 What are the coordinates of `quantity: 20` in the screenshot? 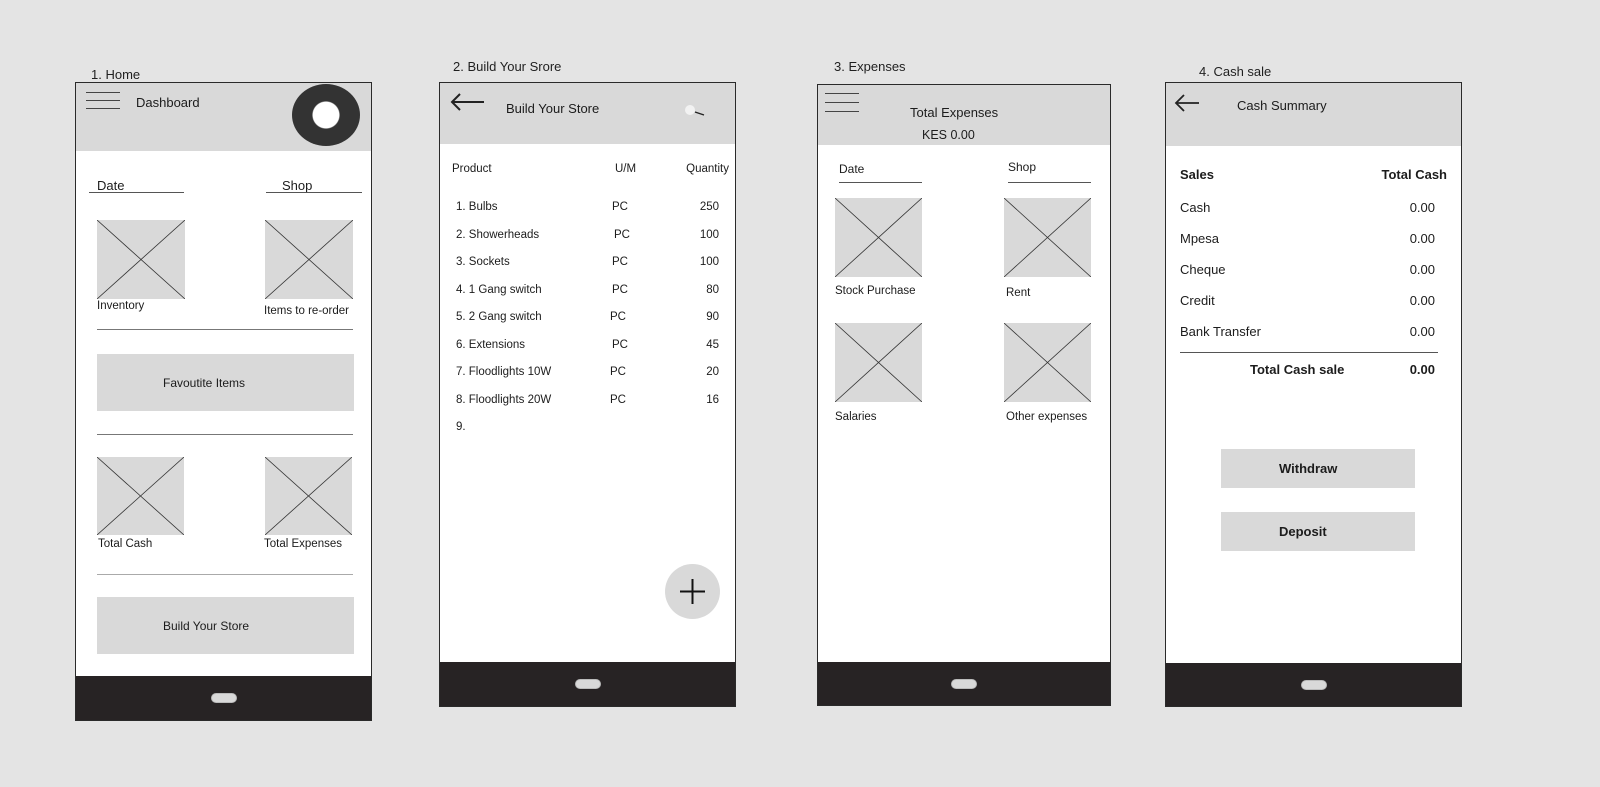 It's located at (712, 372).